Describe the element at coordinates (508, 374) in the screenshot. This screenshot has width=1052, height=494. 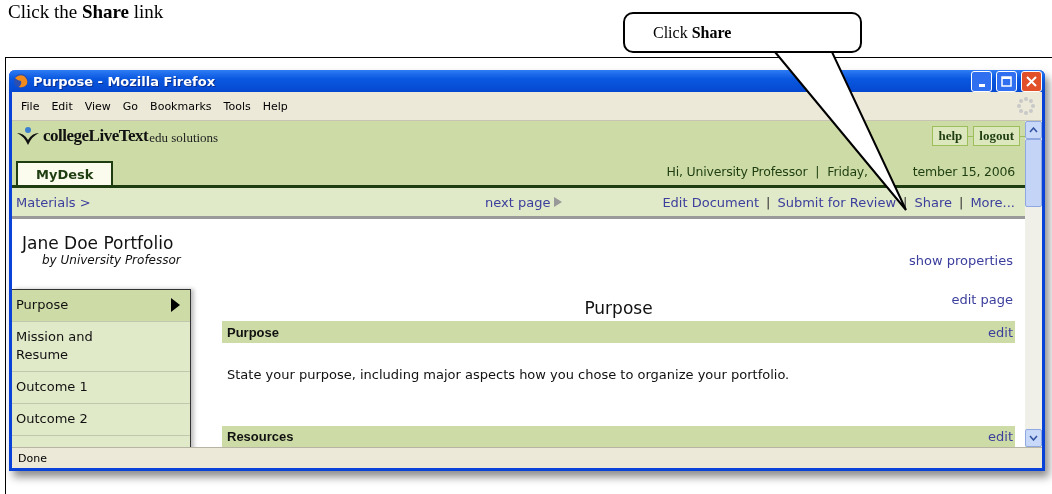
I see `section-text: State your purpose, including major aspects how you chose to organize your portfolio.` at that location.